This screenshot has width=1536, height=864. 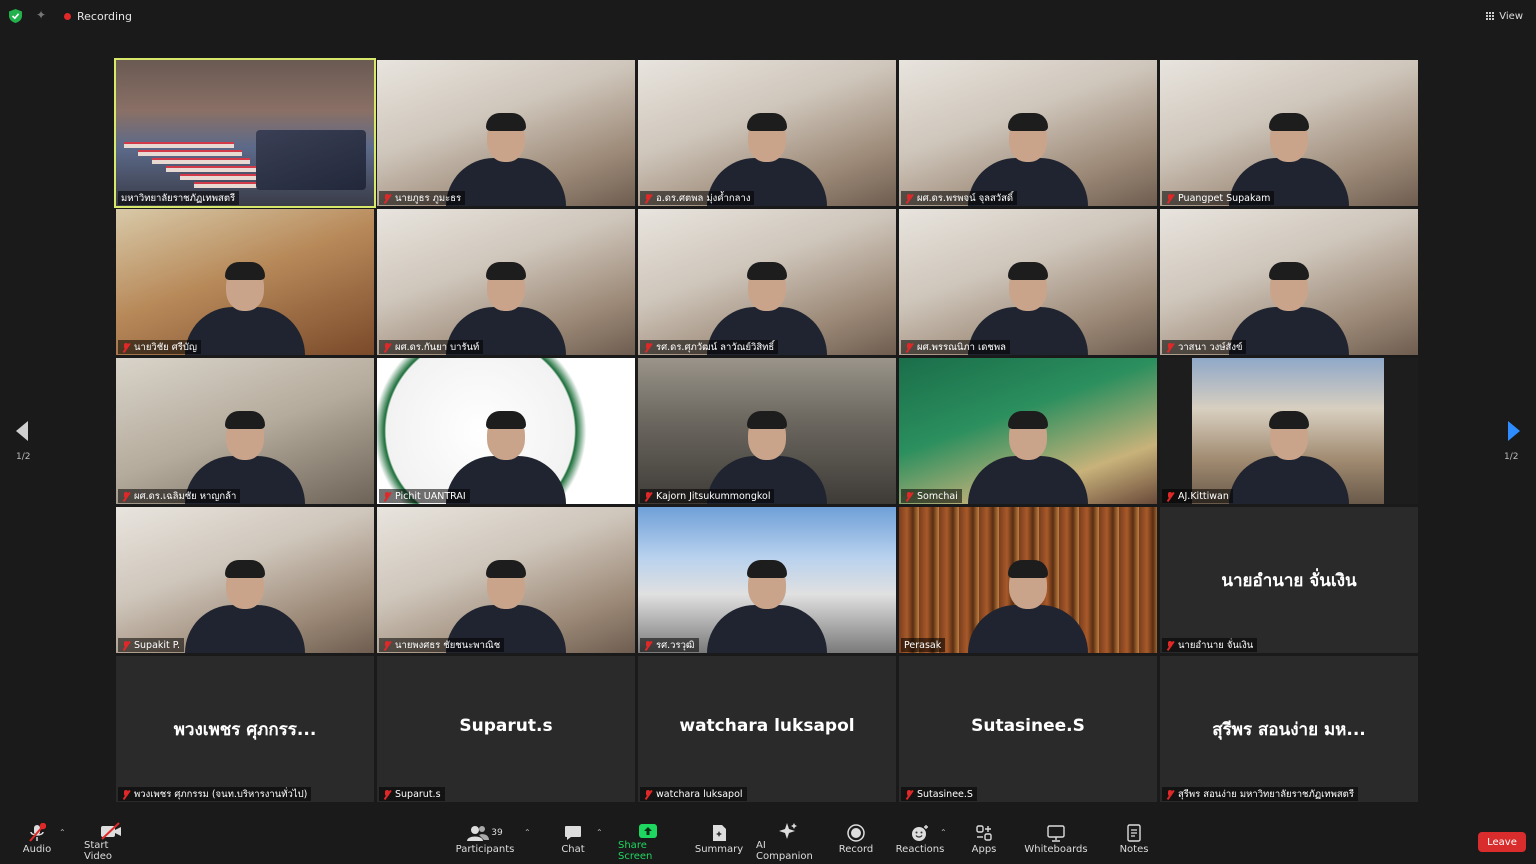 I want to click on participants-options-caret-icon: ⌃, so click(x=527, y=832).